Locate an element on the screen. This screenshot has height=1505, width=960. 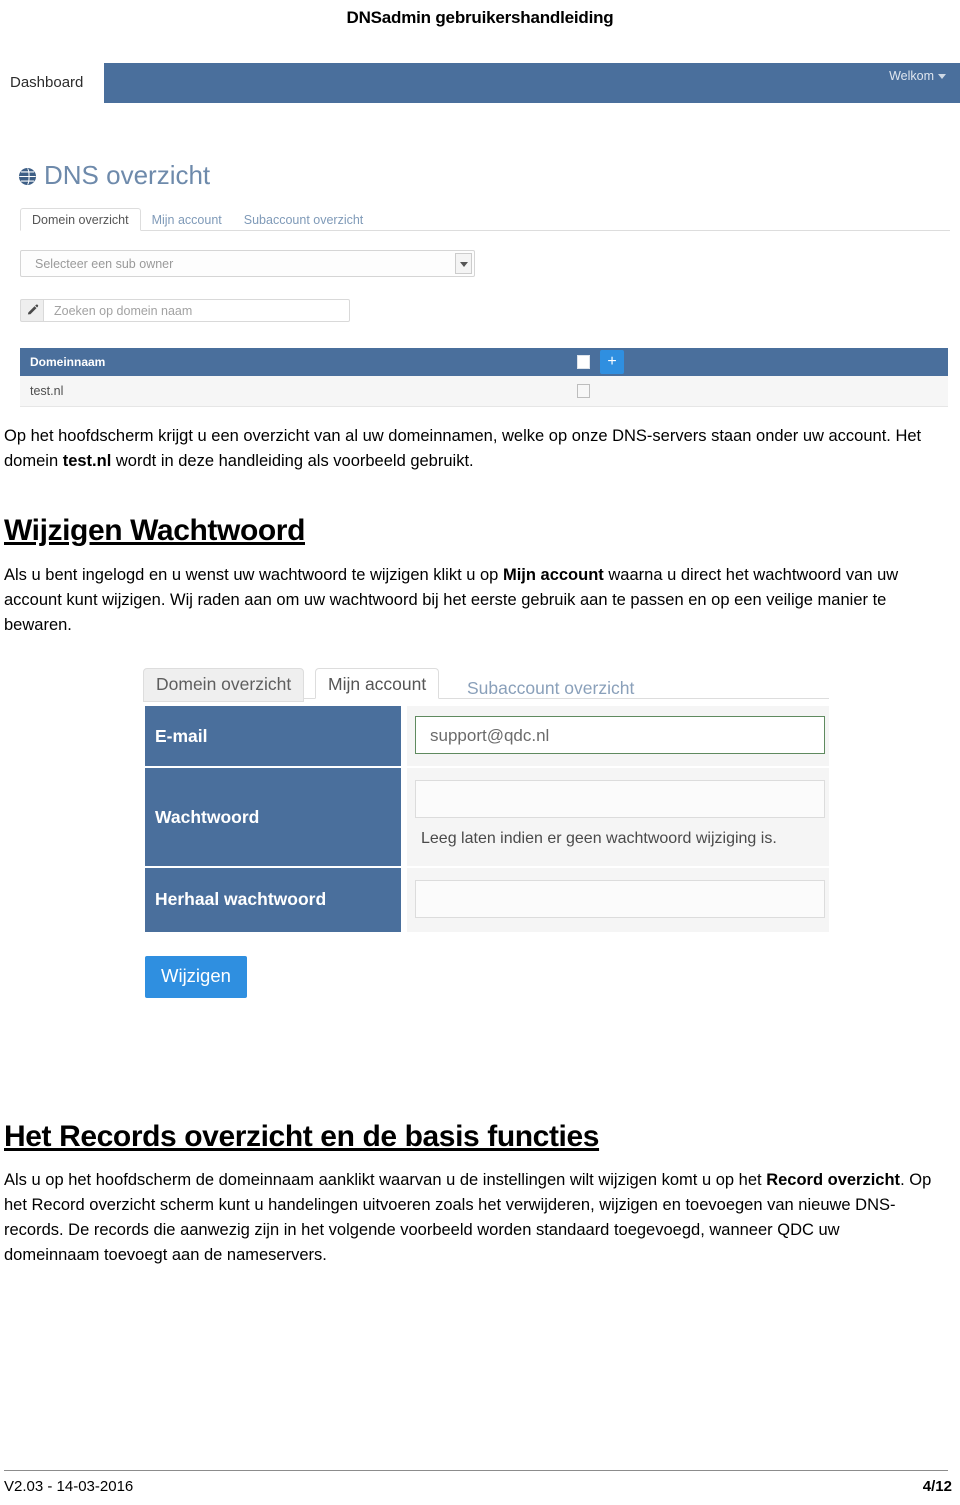
document-header-title: DNSadmin gebruikershandleiding is located at coordinates (480, 17).